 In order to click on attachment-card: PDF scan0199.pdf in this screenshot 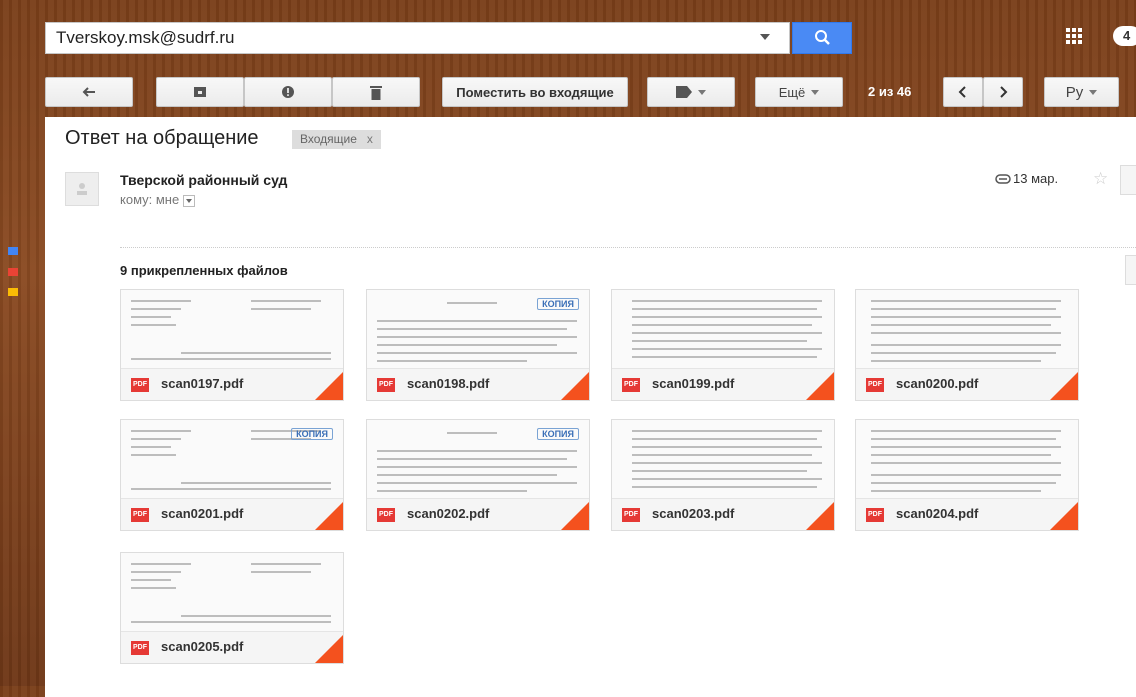, I will do `click(723, 345)`.